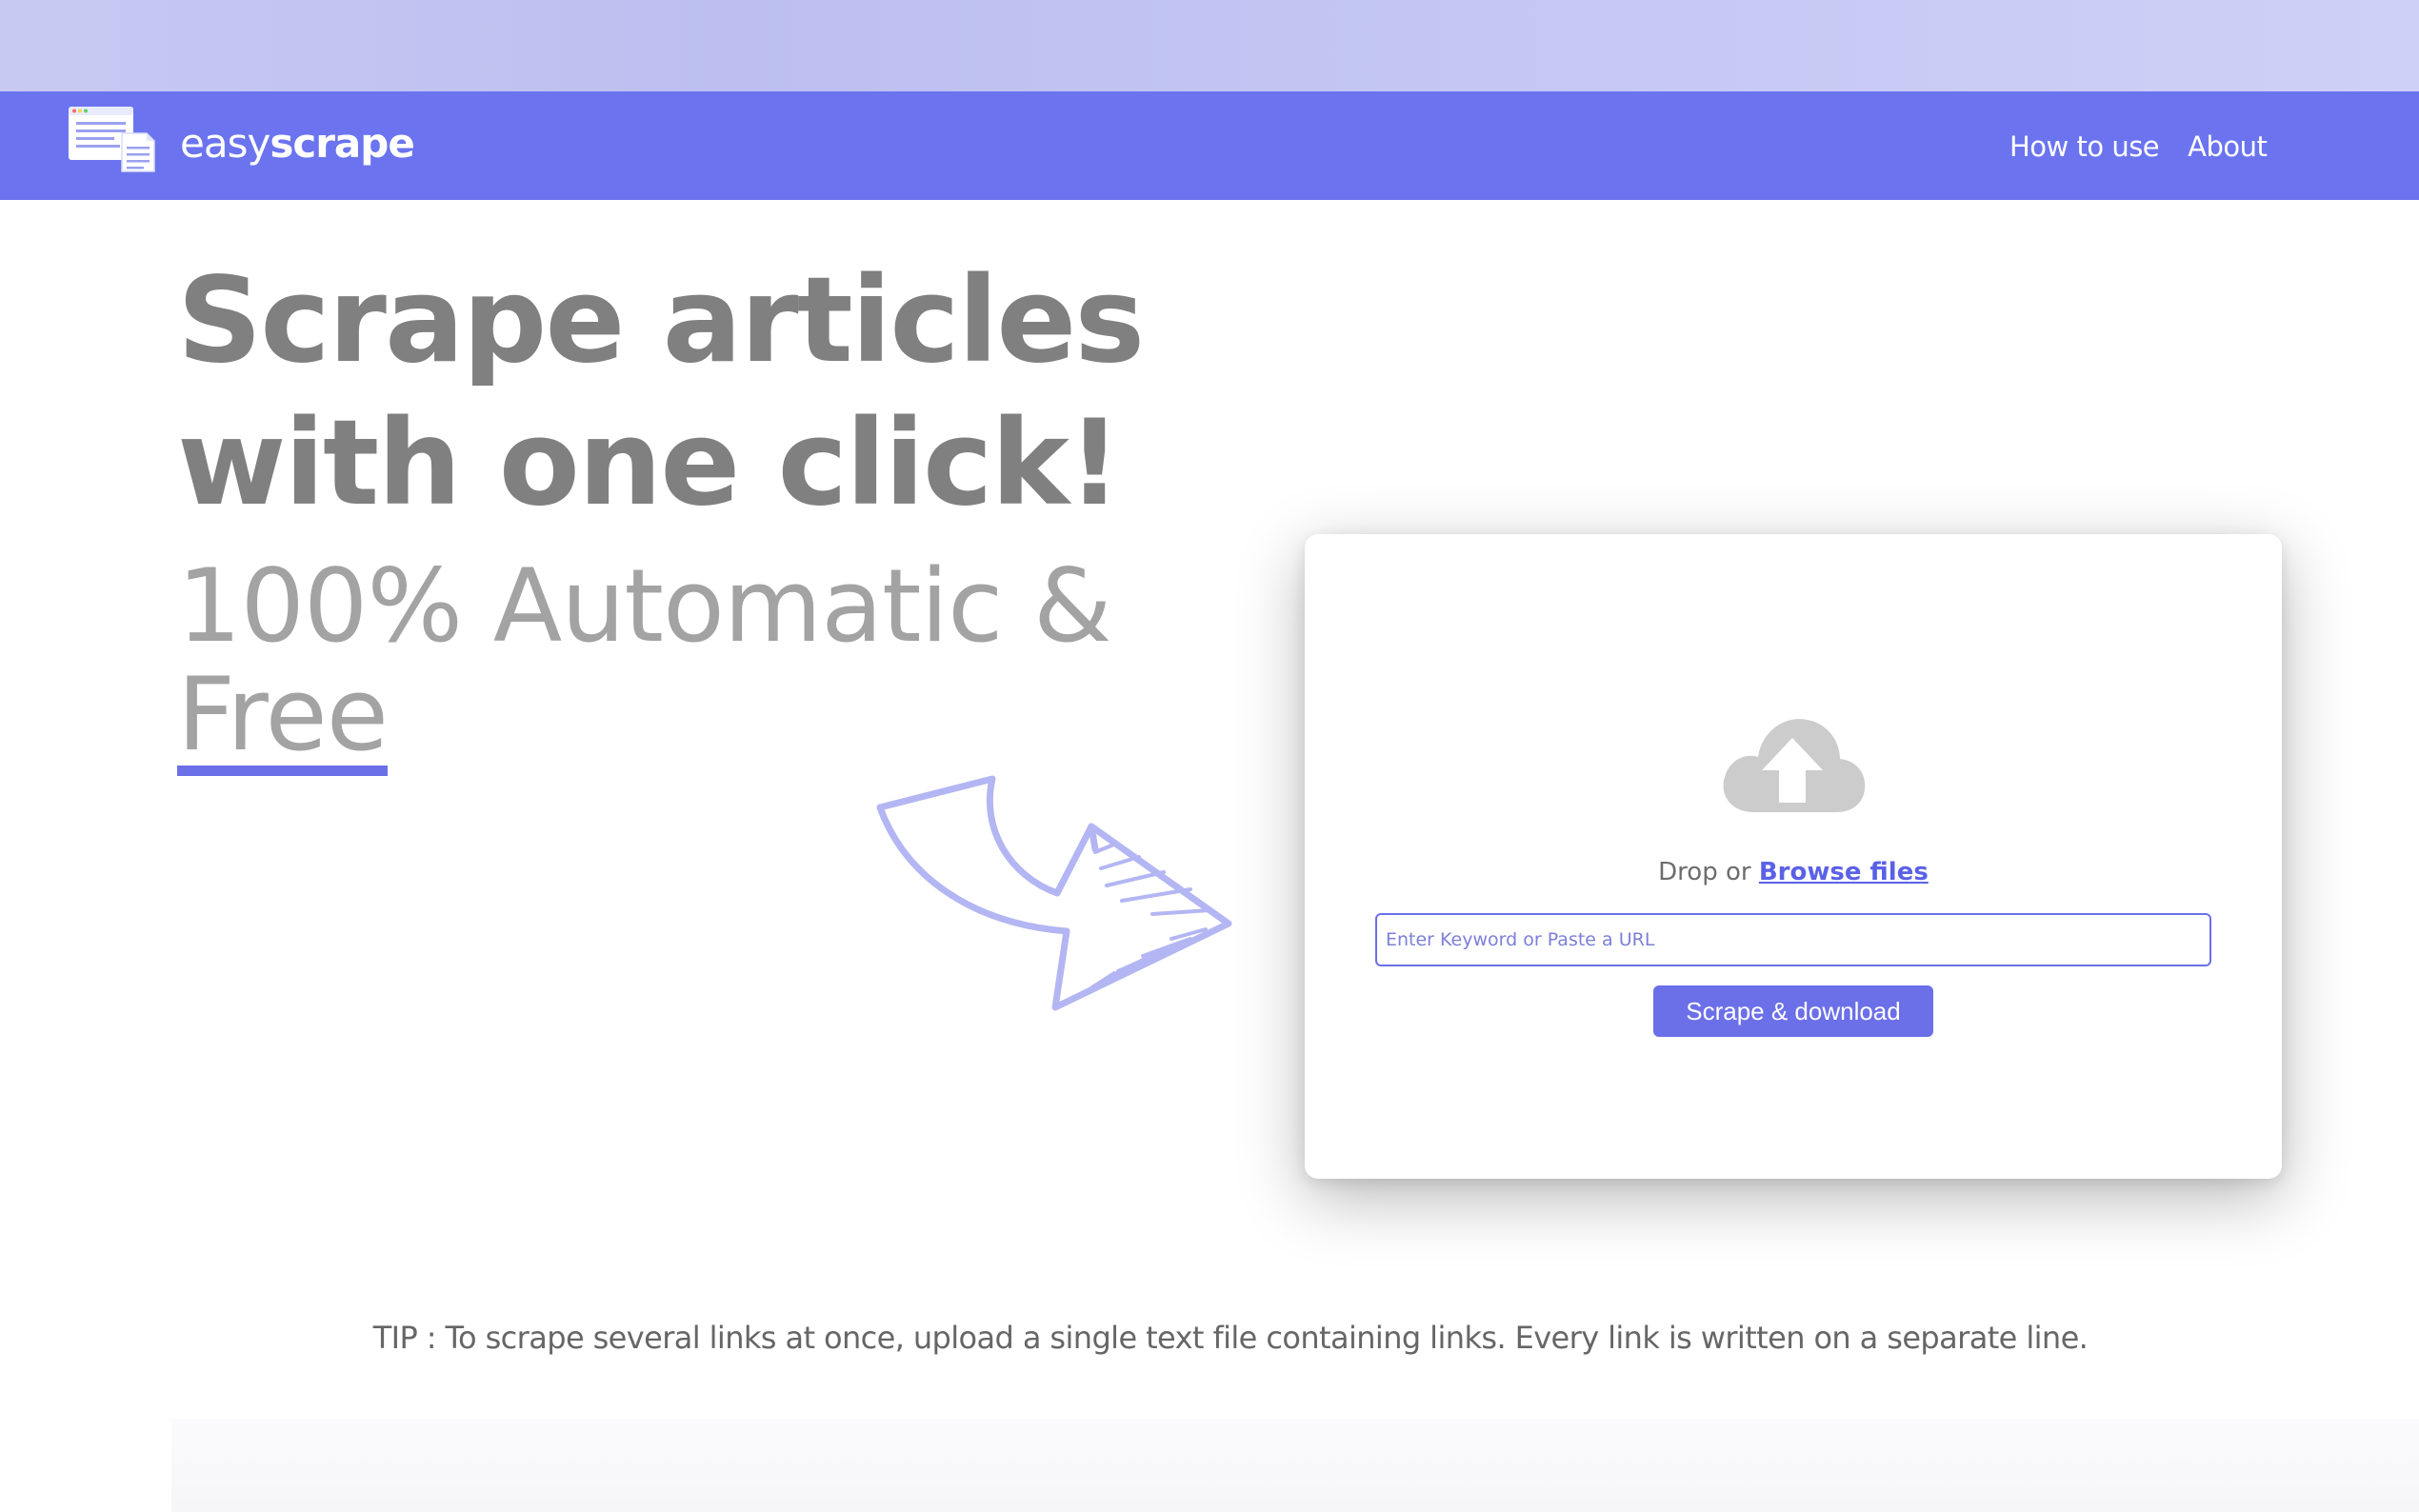 This screenshot has width=2419, height=1512. What do you see at coordinates (1209, 145) in the screenshot?
I see `header-bar: easy scrape How to use About` at bounding box center [1209, 145].